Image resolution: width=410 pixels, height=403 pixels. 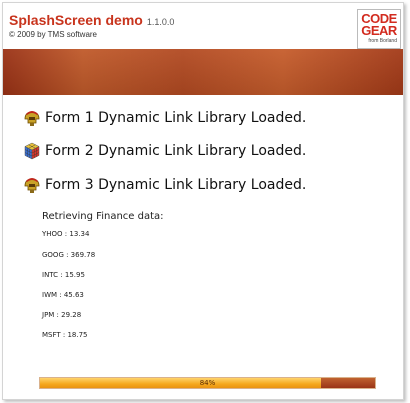 I want to click on title-row: SplashScreen demo 1.1.0.0, so click(x=91, y=19).